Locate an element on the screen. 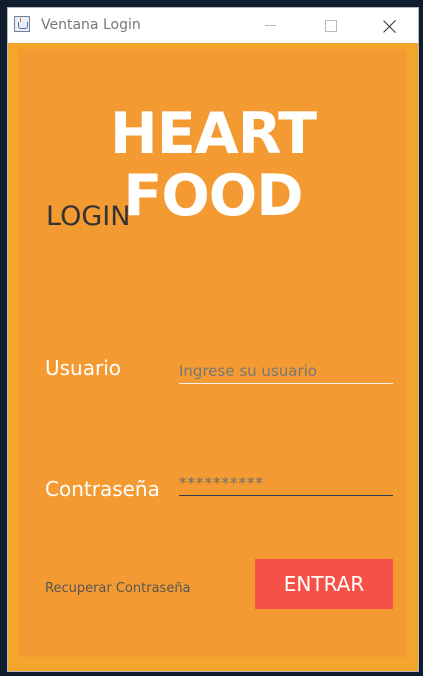 This screenshot has width=423, height=676. login-submit-button: ENTRAR is located at coordinates (324, 584).